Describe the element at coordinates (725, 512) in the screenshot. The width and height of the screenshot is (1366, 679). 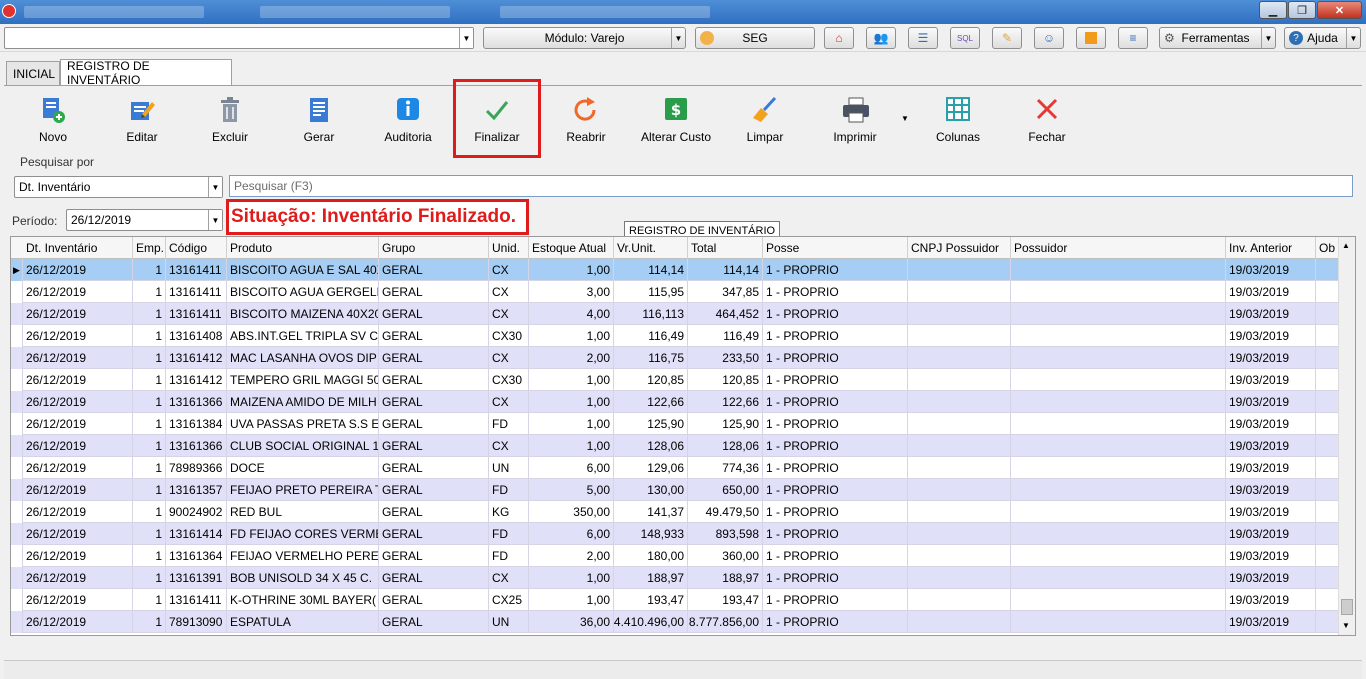
I see `table-cell: 49.479,50` at that location.